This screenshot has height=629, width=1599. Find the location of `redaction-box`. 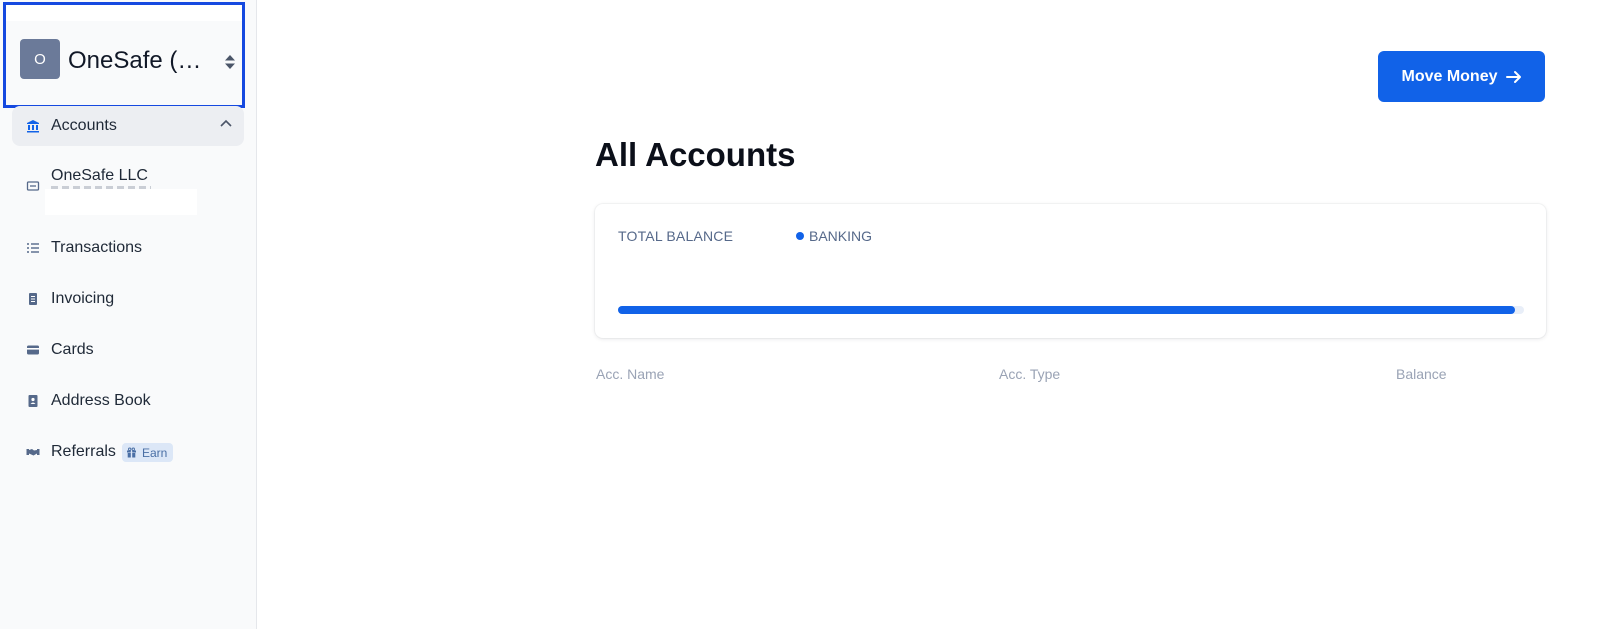

redaction-box is located at coordinates (121, 202).